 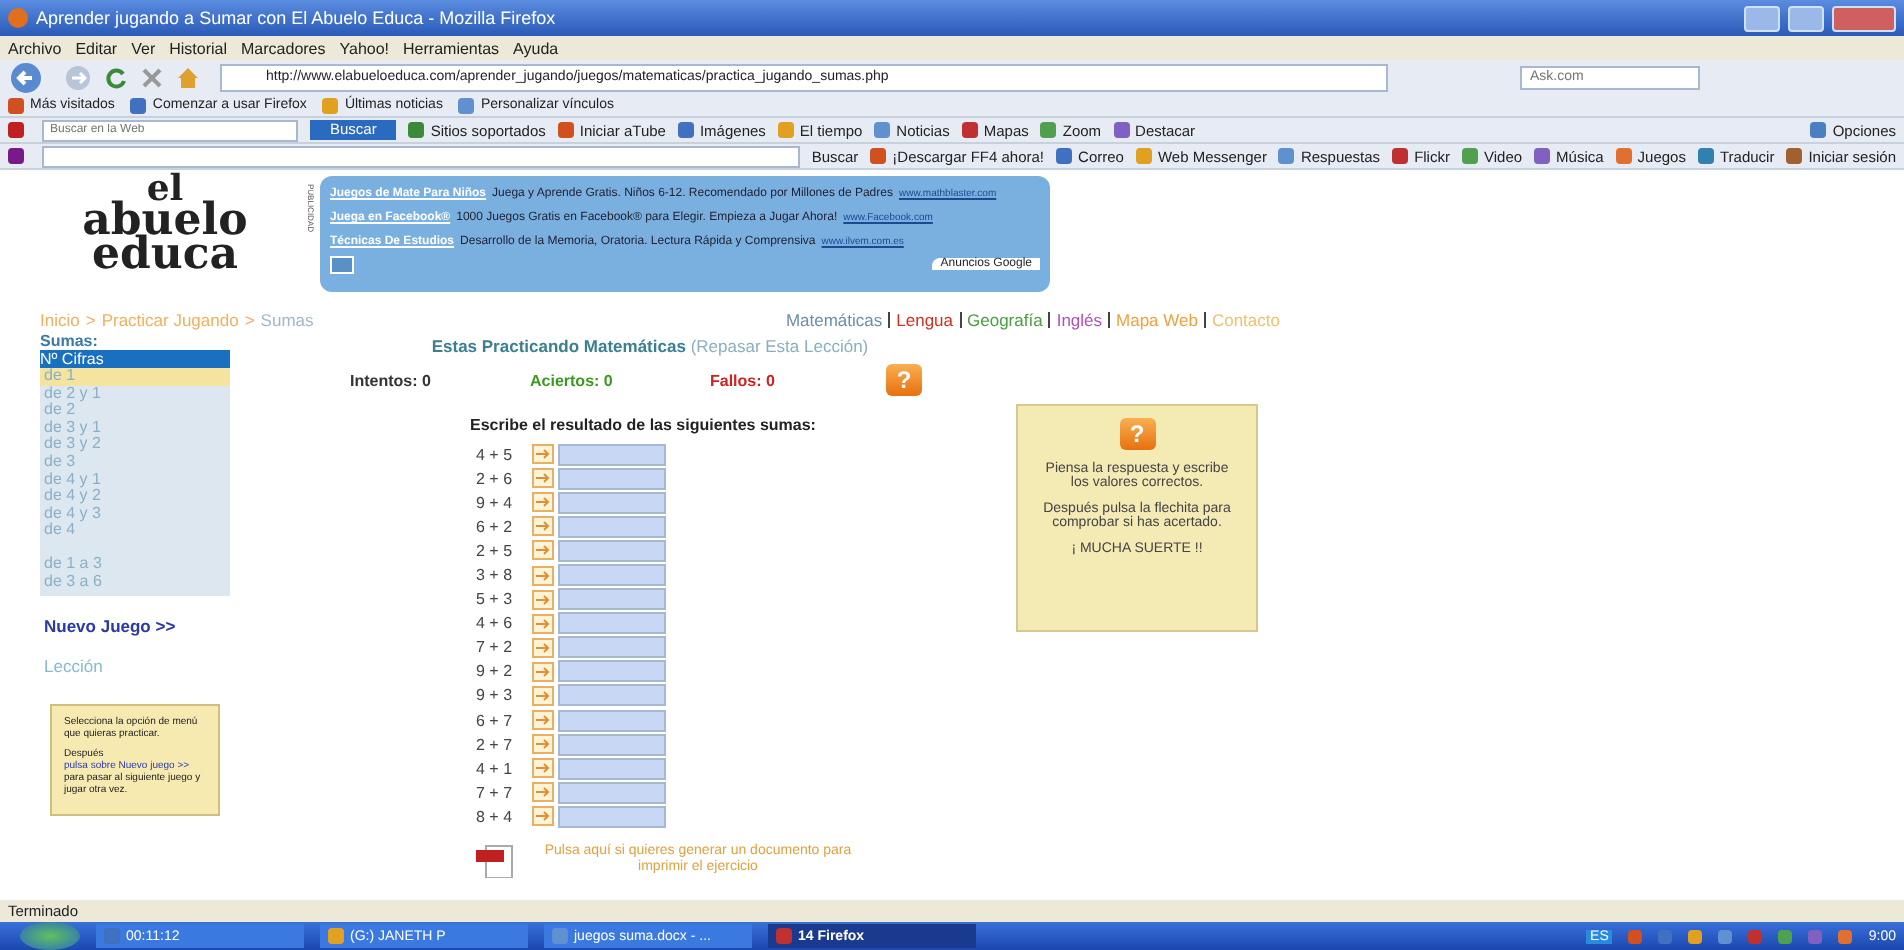 I want to click on window-title: Aprender jugando a Sumar con El Abuelo Educa - Mozilla Firefox, so click(x=296, y=18).